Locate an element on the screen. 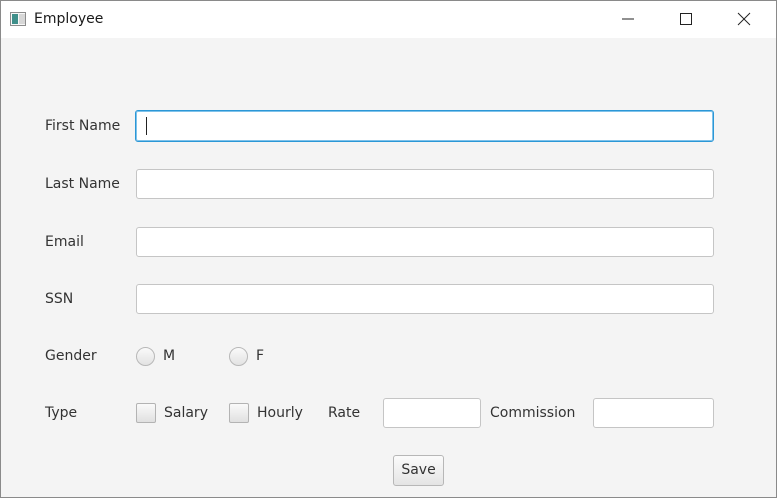 The width and height of the screenshot is (777, 498). minimize-icon is located at coordinates (628, 19).